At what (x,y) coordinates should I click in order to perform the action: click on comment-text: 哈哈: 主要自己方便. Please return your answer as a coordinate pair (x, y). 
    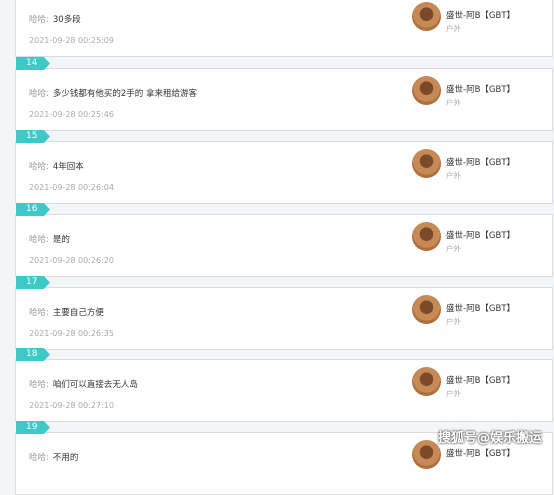
    Looking at the image, I should click on (66, 312).